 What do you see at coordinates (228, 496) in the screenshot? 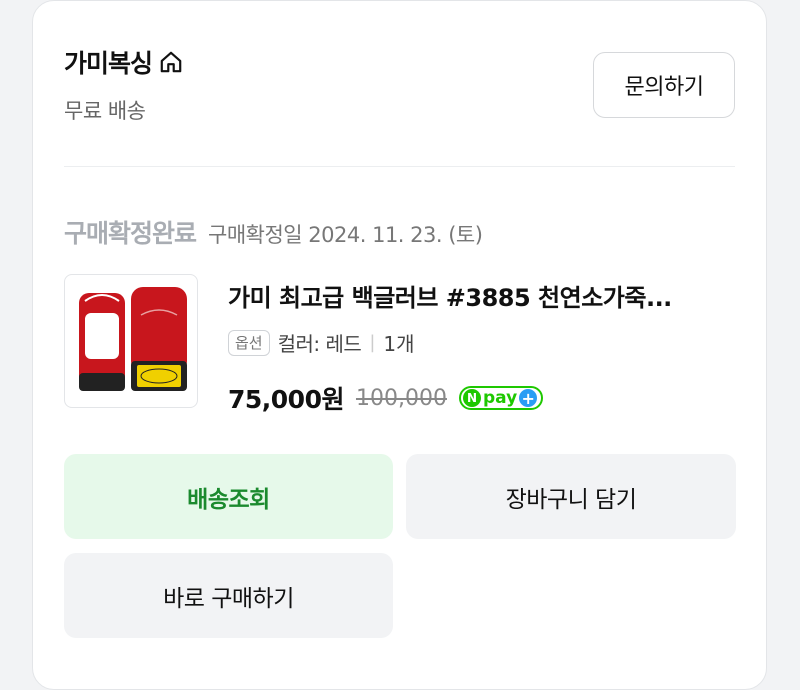
I see `track-delivery-button: 배송조회` at bounding box center [228, 496].